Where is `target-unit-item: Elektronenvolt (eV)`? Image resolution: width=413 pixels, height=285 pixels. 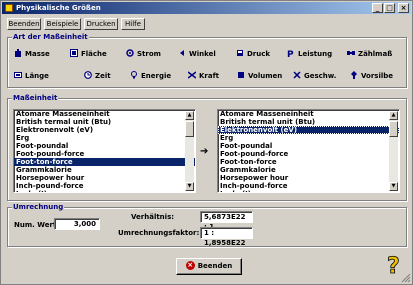 target-unit-item: Elektronenvolt (eV) is located at coordinates (308, 130).